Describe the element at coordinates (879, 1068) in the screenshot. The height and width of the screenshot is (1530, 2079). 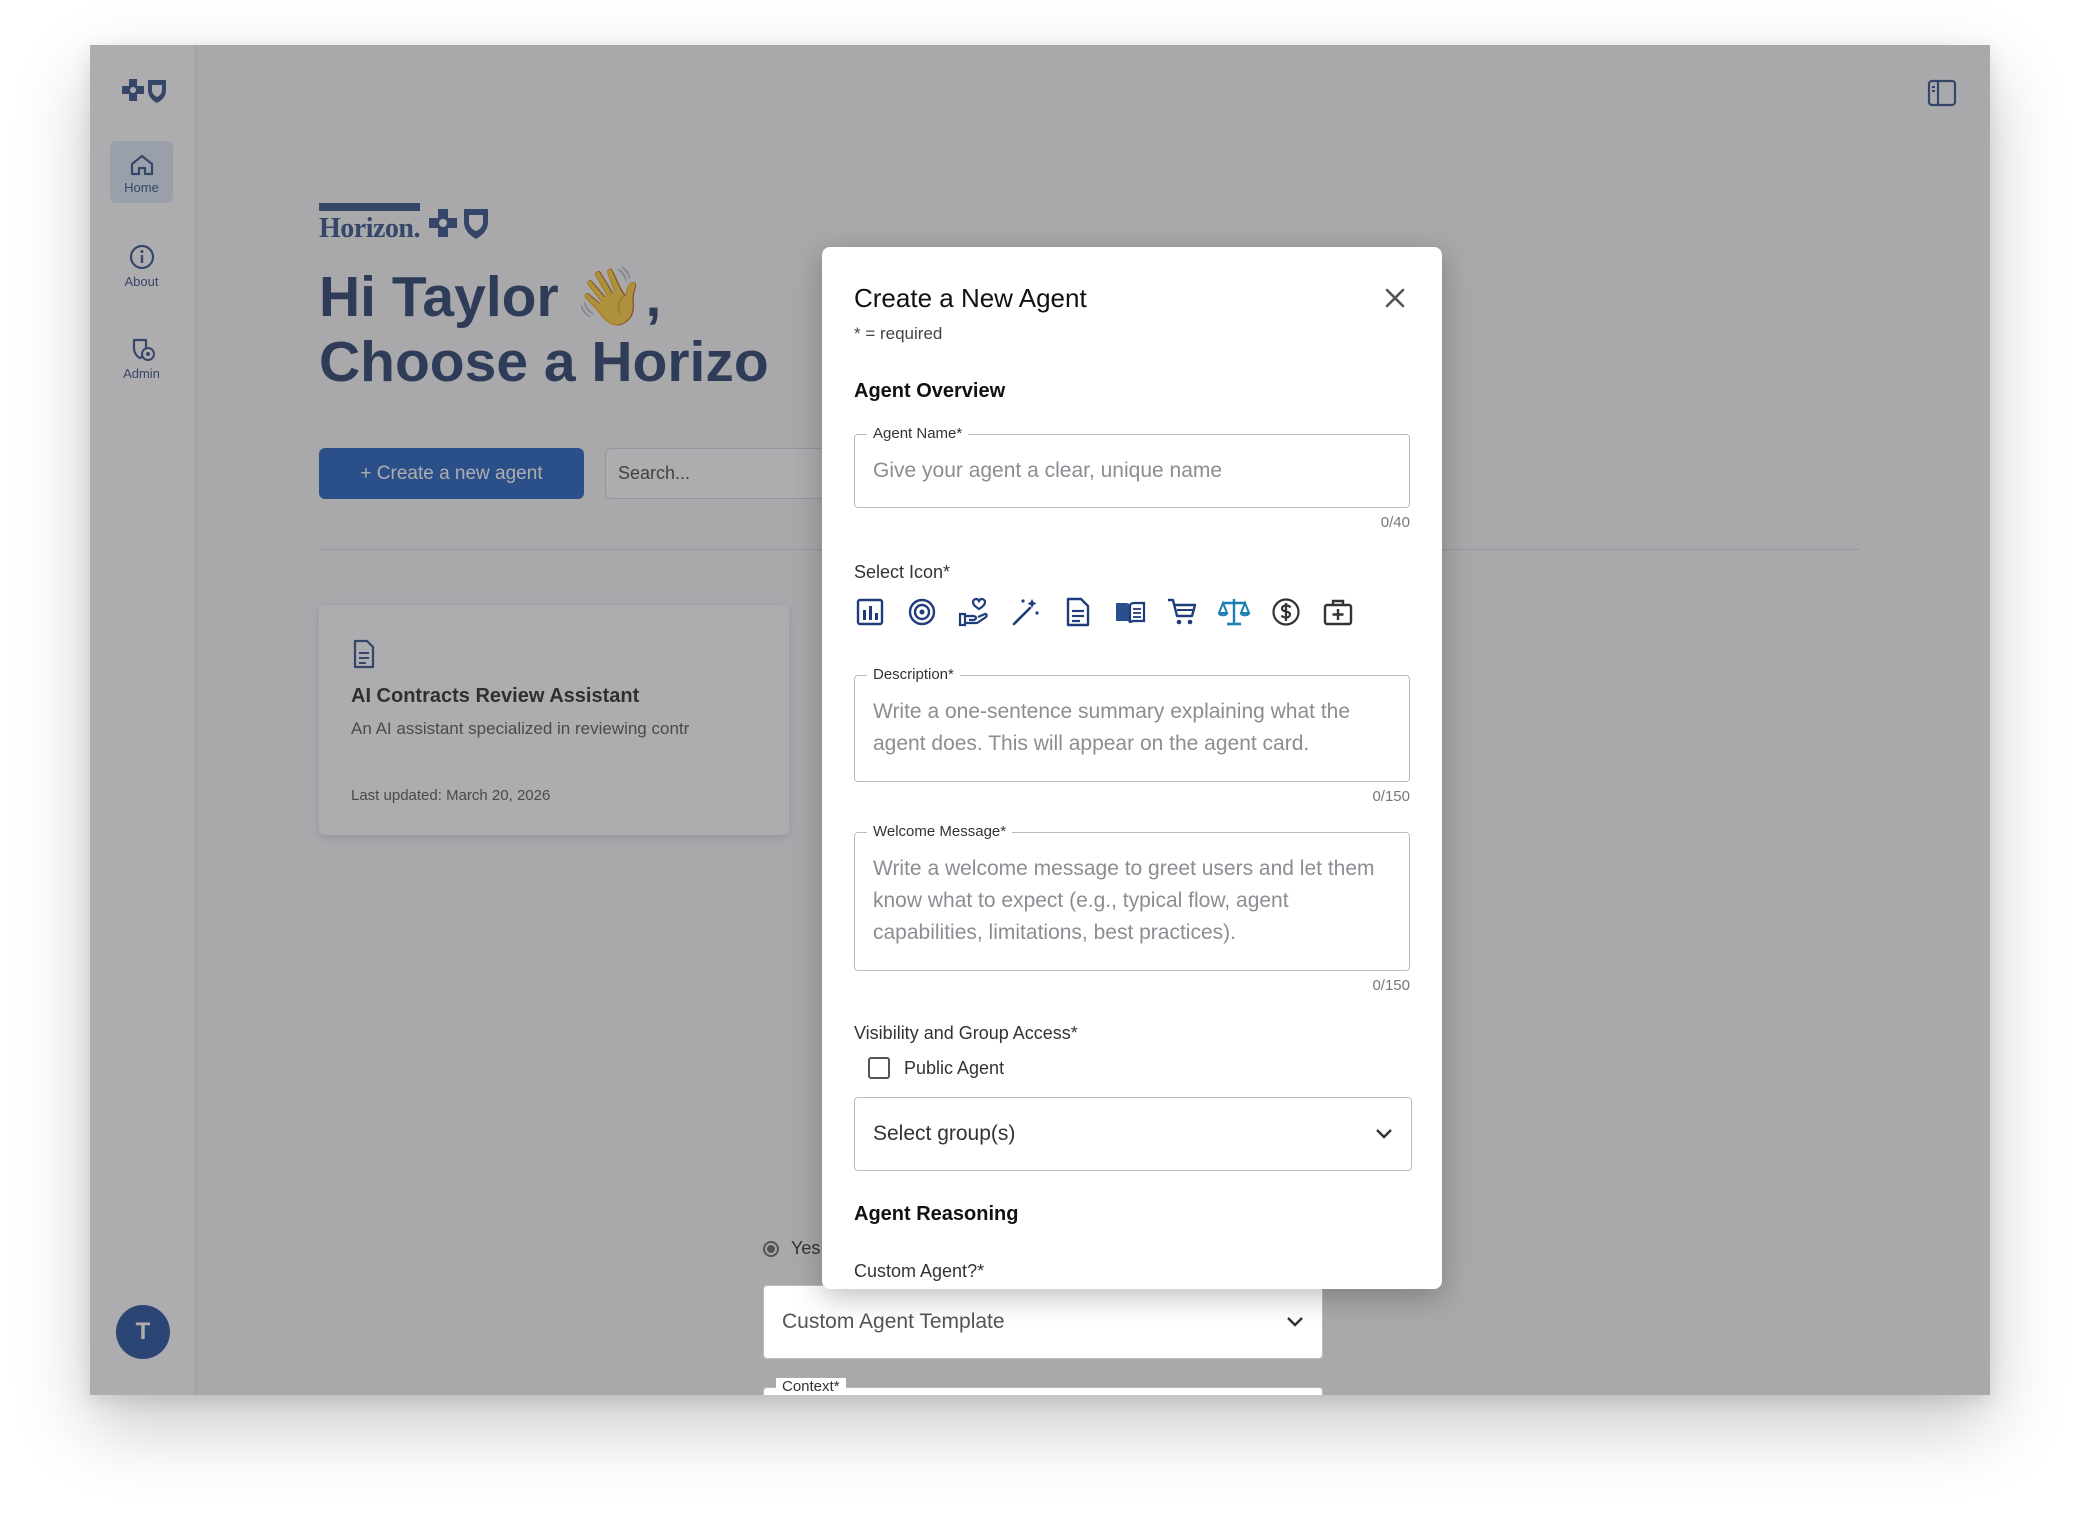
I see `public-agent-checkbox` at that location.